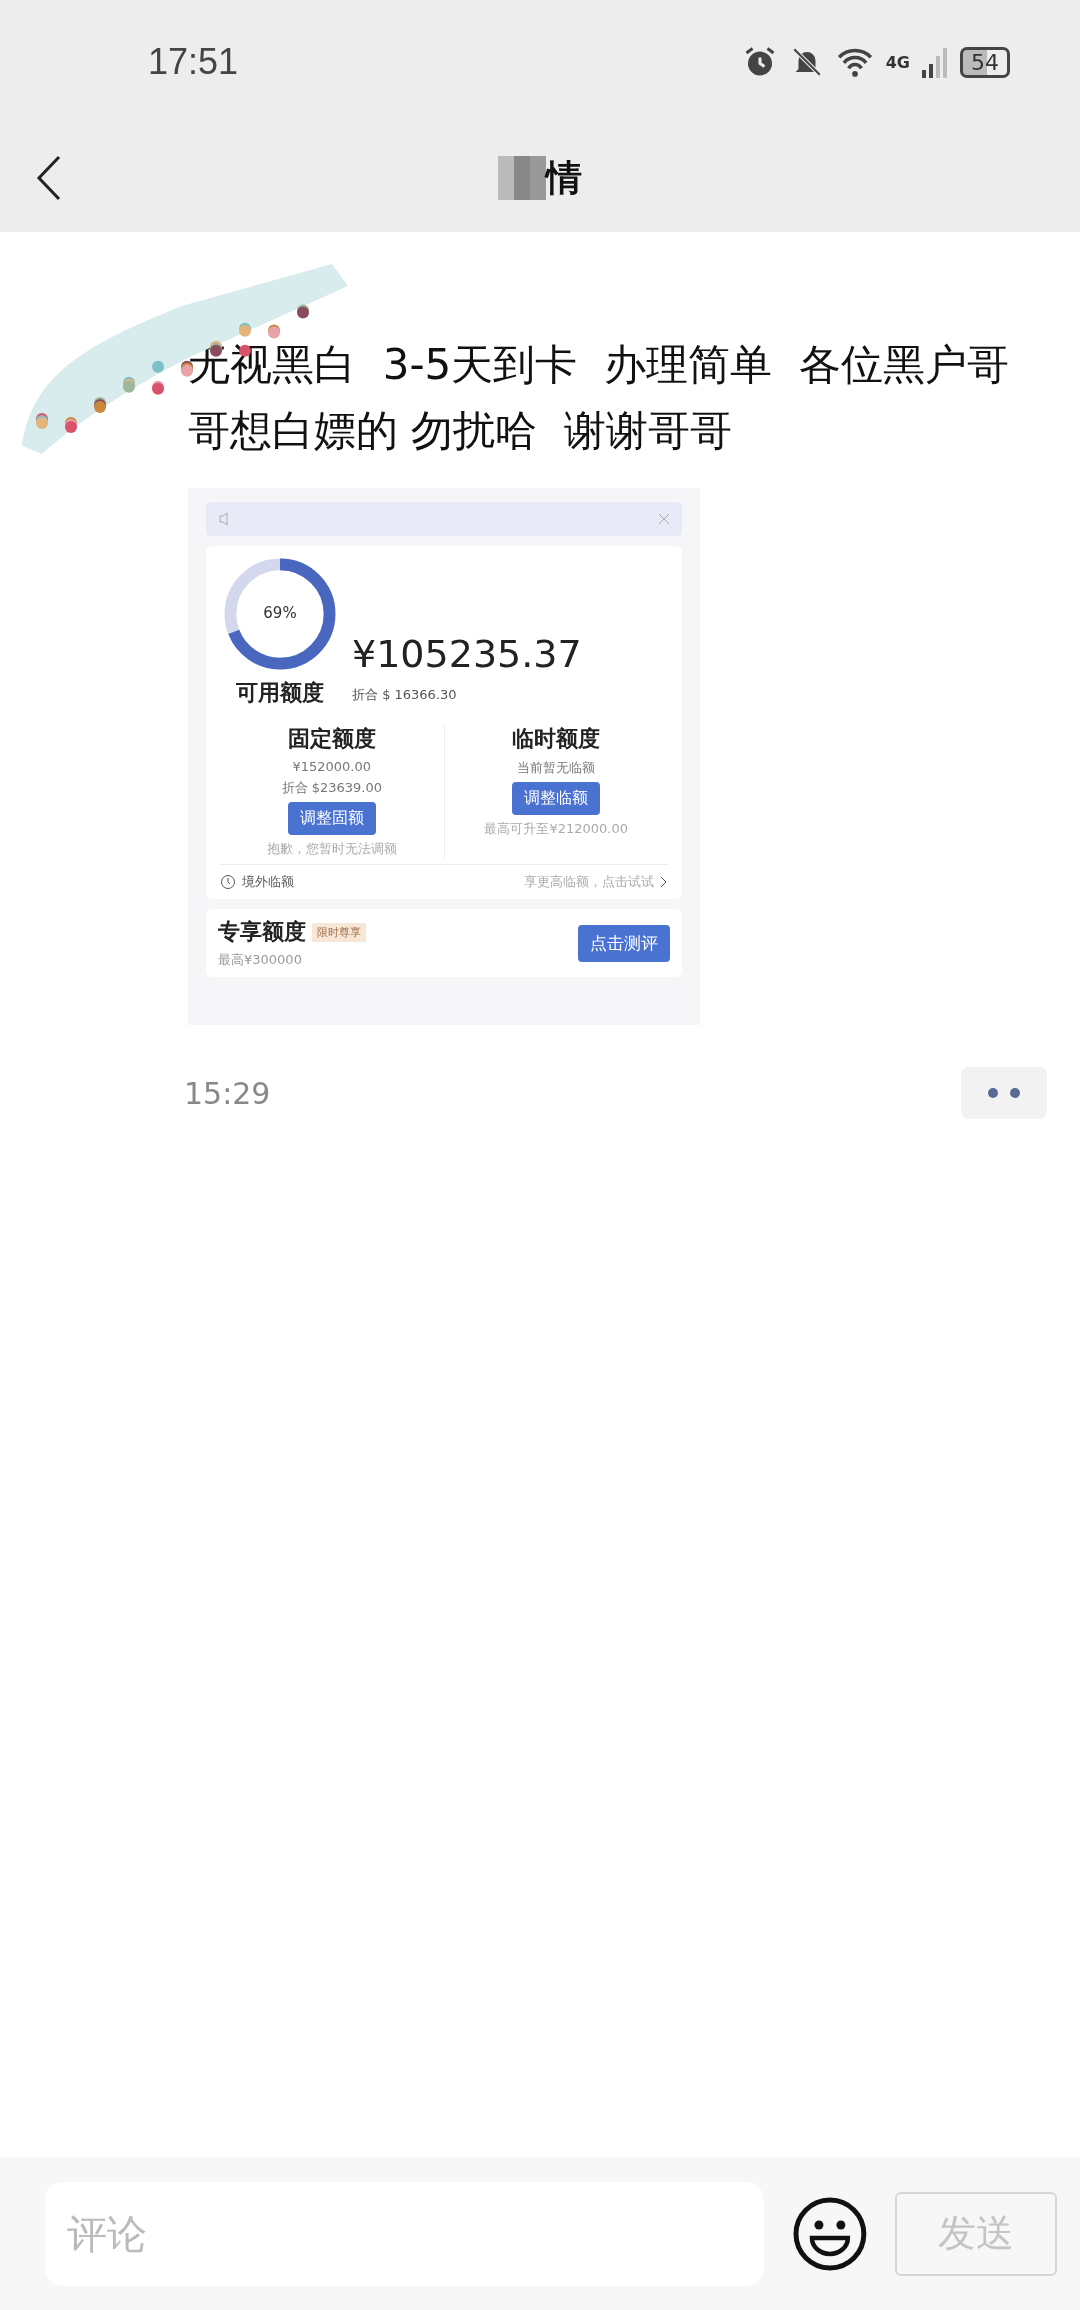 This screenshot has width=1080, height=2310. I want to click on limit-note: 最高可升至¥212000.00, so click(556, 829).